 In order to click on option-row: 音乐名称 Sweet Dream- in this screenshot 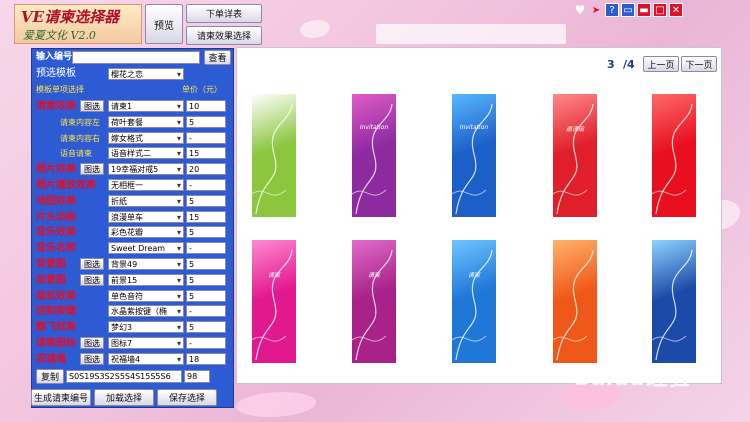, I will do `click(133, 248)`.